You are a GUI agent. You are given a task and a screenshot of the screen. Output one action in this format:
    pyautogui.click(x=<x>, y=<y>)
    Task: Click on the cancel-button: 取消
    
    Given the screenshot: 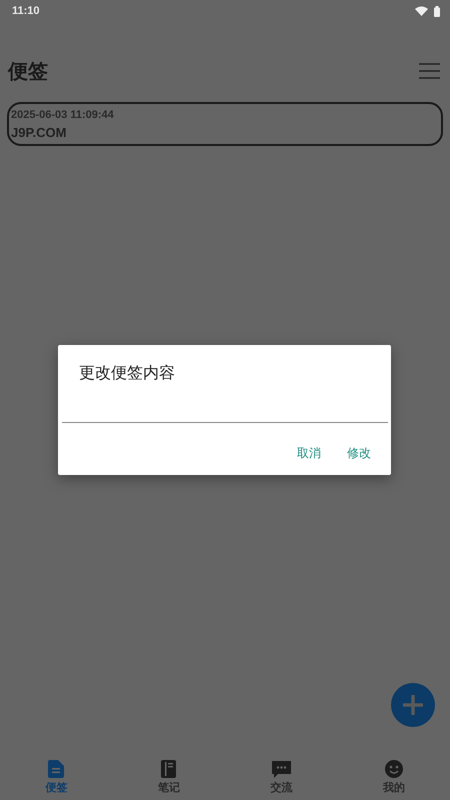 What is the action you would take?
    pyautogui.click(x=309, y=453)
    